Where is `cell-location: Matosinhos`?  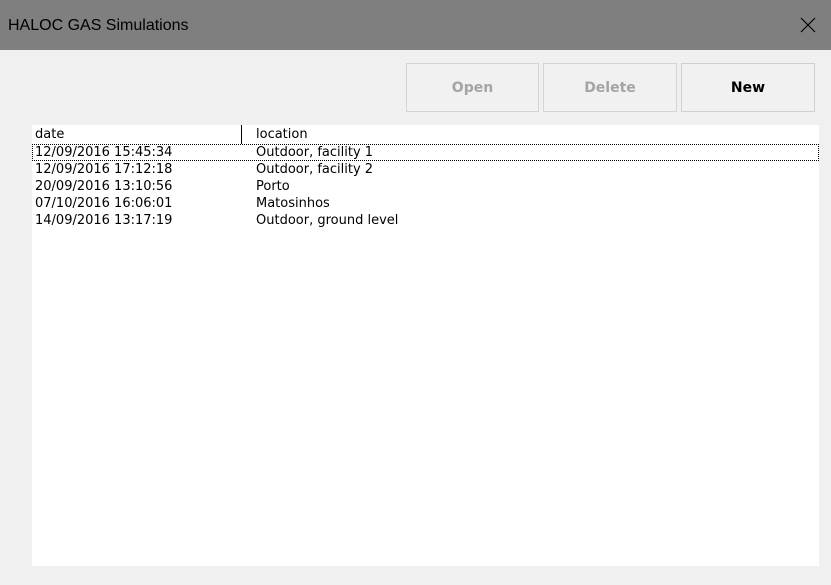
cell-location: Matosinhos is located at coordinates (293, 203).